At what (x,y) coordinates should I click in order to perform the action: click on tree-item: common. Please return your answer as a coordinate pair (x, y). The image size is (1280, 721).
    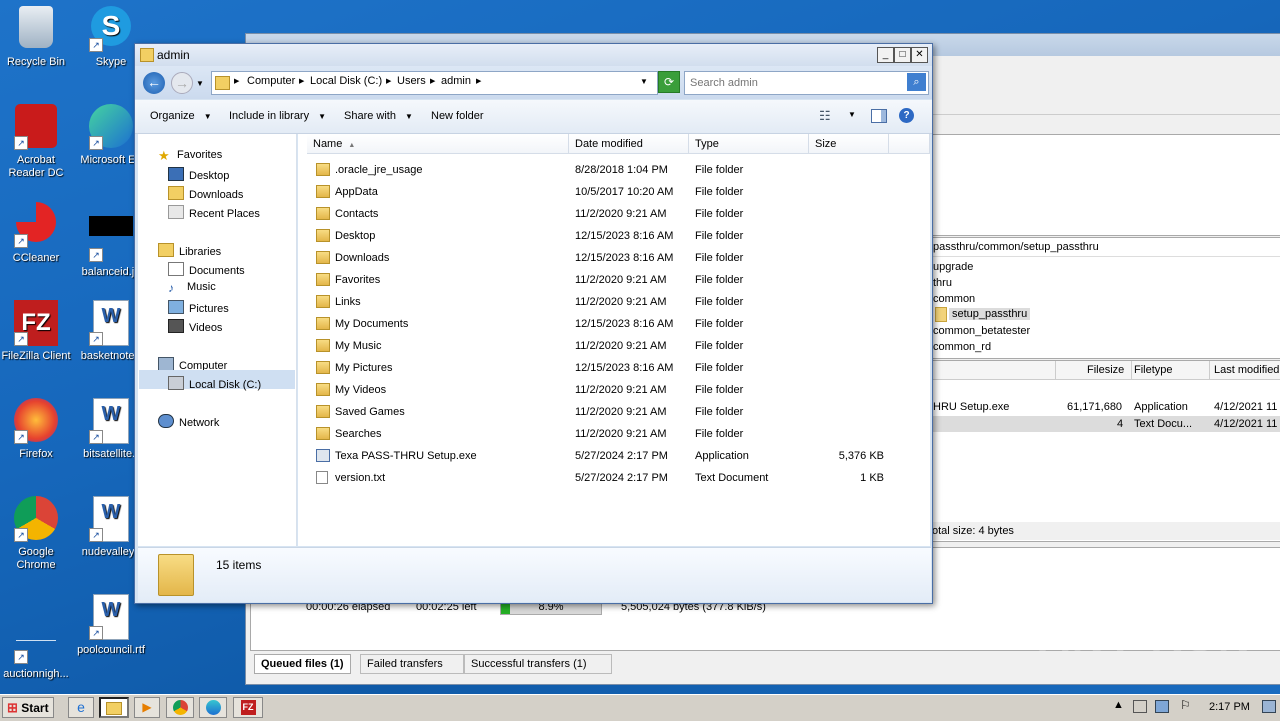
    Looking at the image, I should click on (954, 299).